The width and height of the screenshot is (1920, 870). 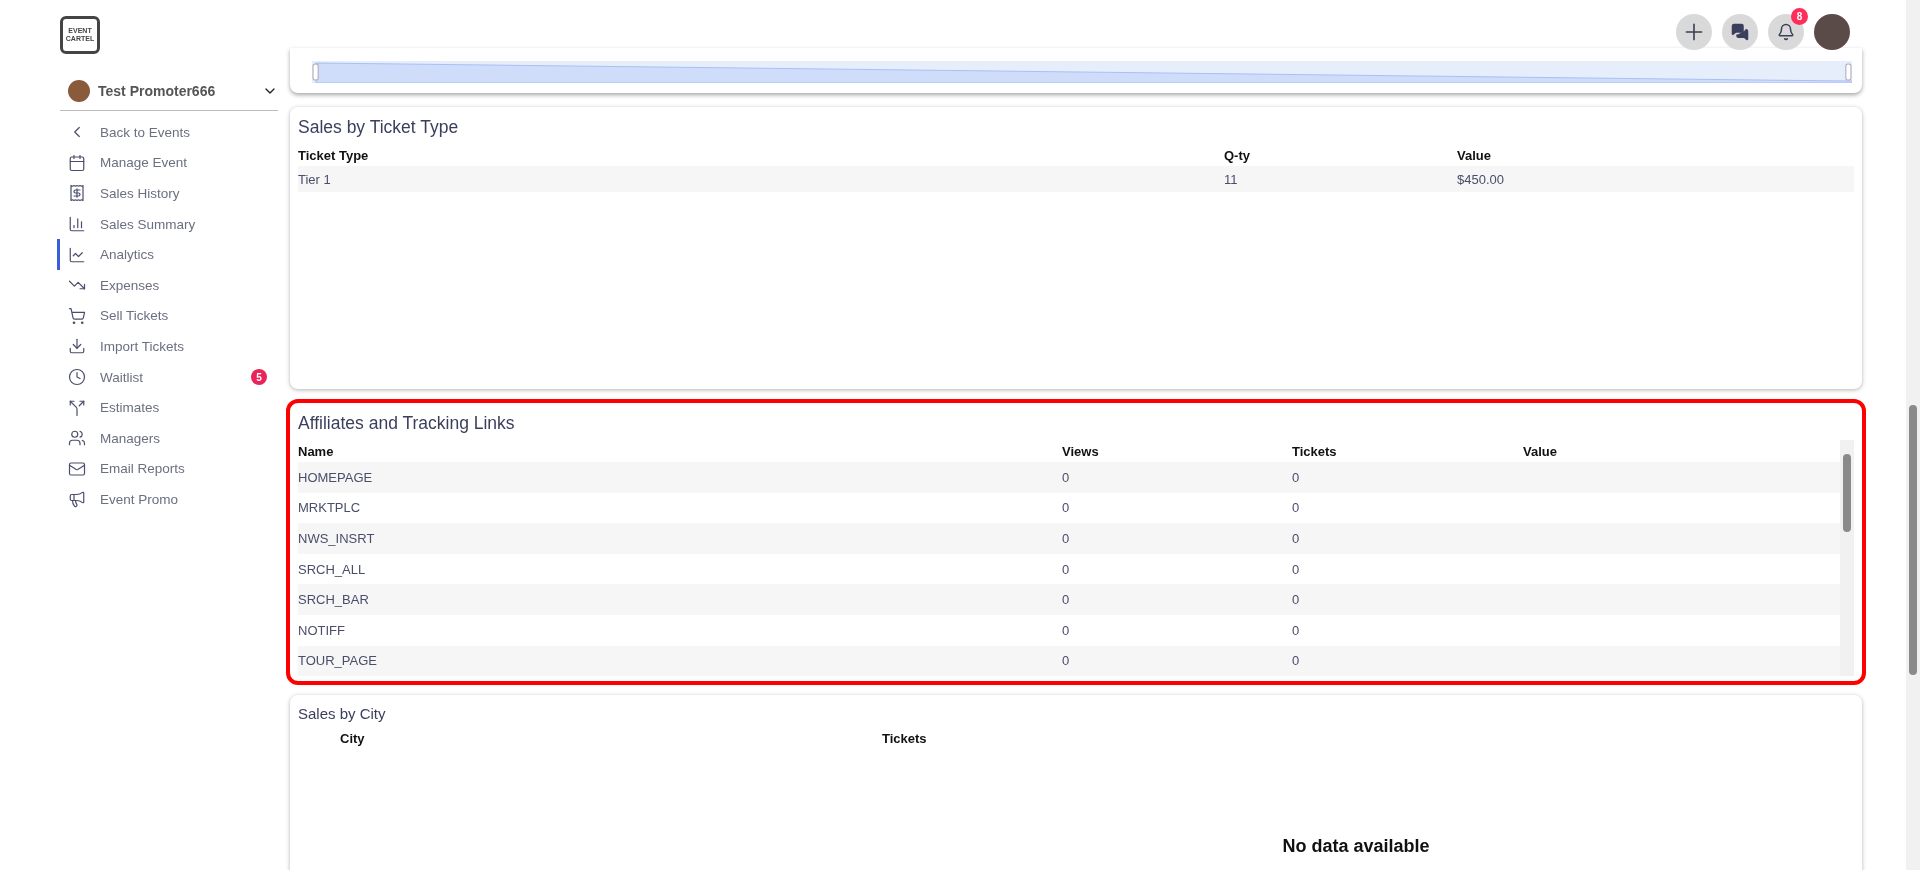 What do you see at coordinates (379, 127) in the screenshot?
I see `card-title: Sales by Ticket Type` at bounding box center [379, 127].